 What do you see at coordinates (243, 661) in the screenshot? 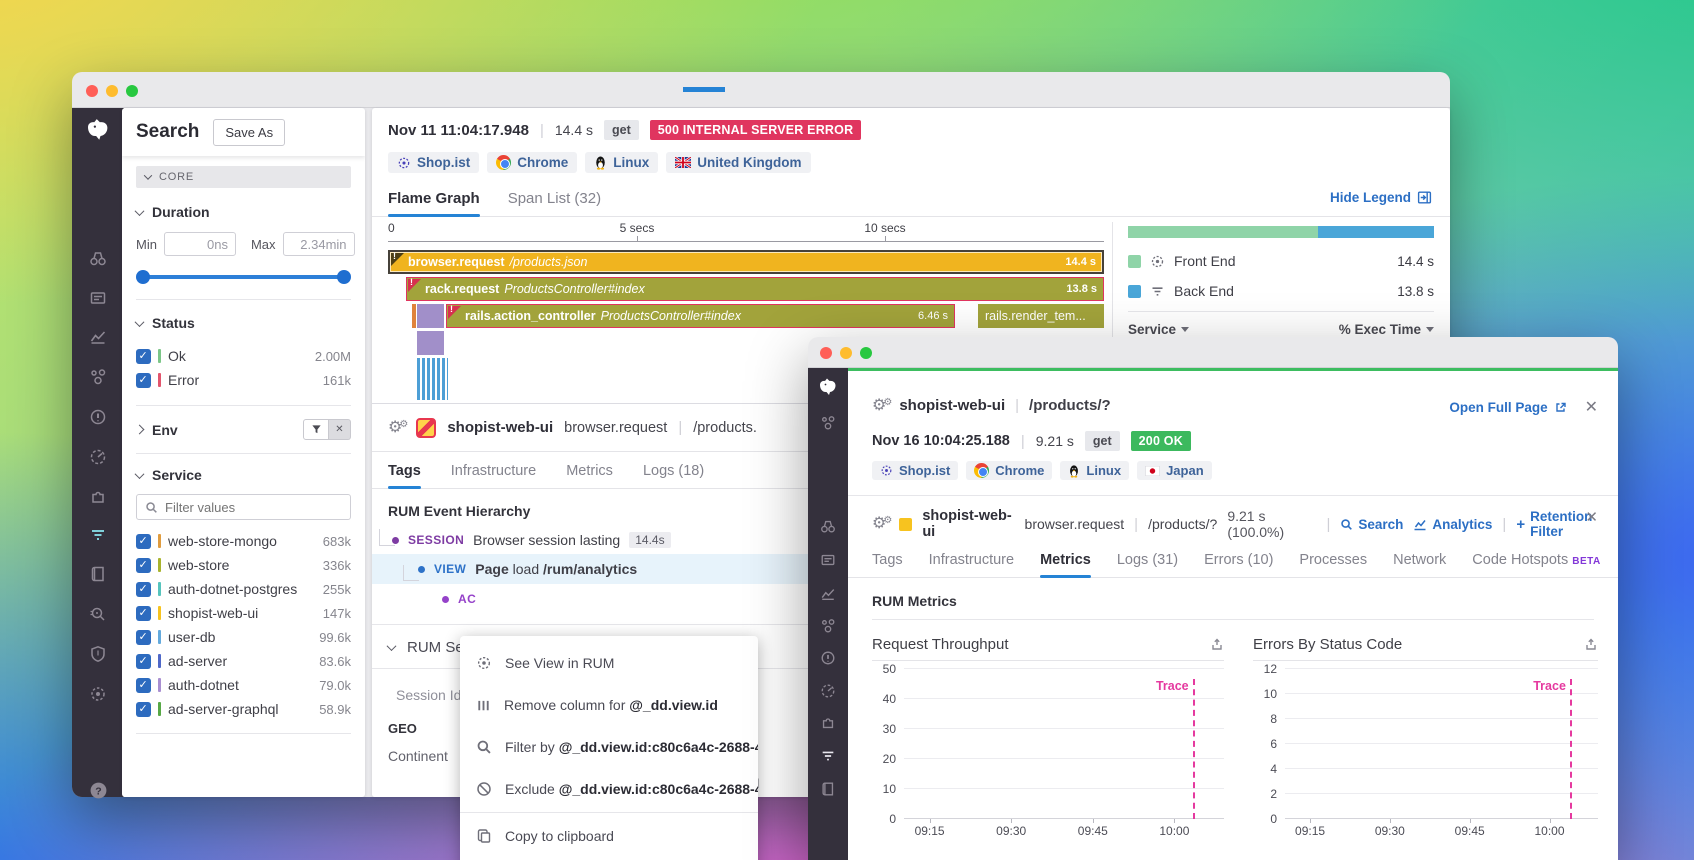
I see `facet-row-service: ad-server 83.6k` at bounding box center [243, 661].